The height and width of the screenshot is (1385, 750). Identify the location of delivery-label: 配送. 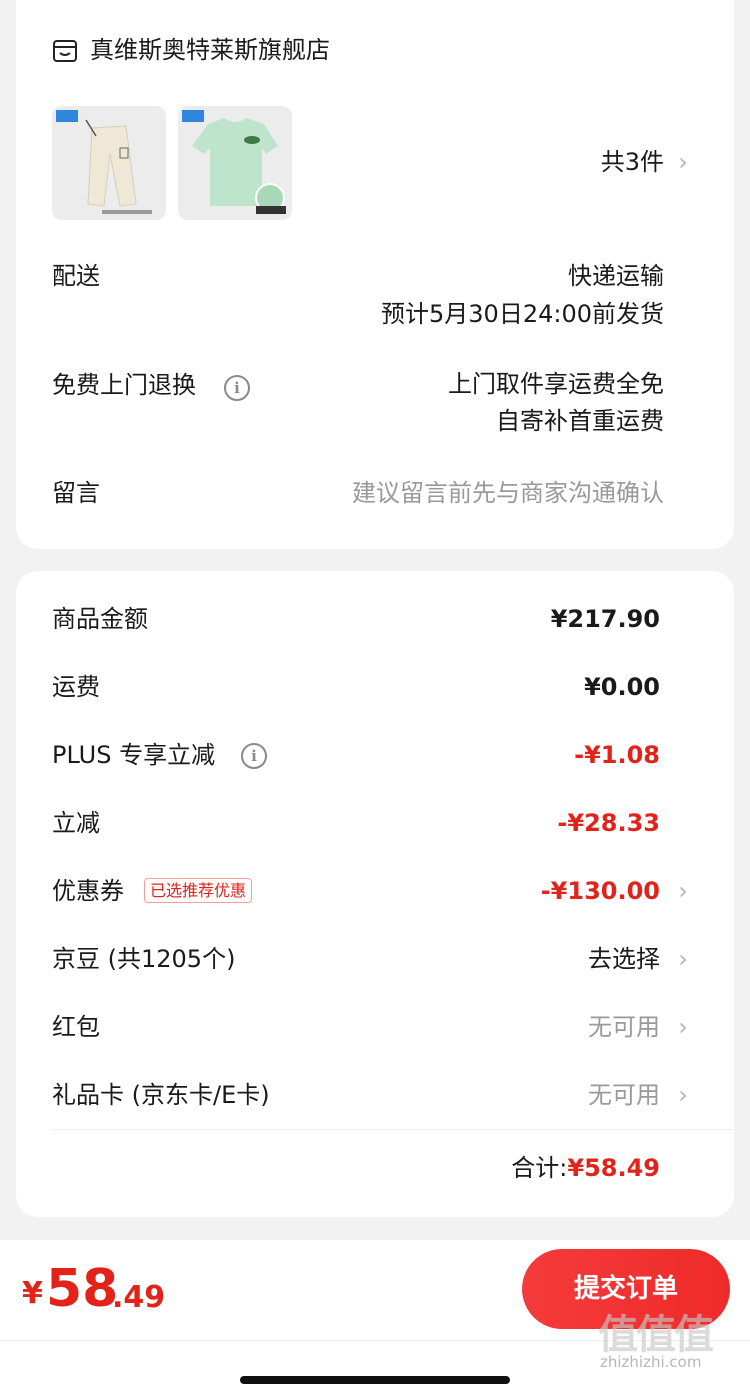
(76, 276).